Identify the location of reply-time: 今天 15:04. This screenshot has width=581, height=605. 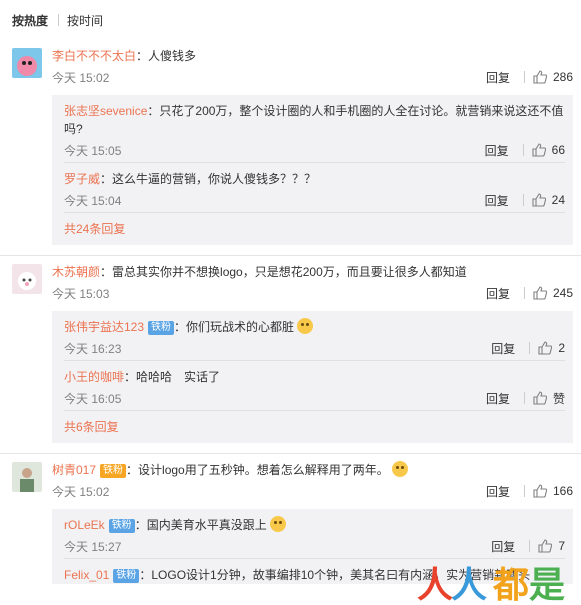
(93, 200).